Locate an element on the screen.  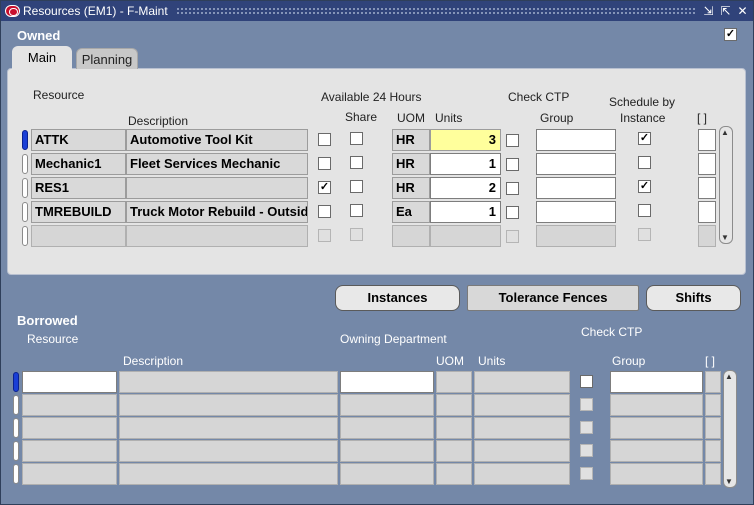
maximize-icon: ⇱ is located at coordinates (725, 11).